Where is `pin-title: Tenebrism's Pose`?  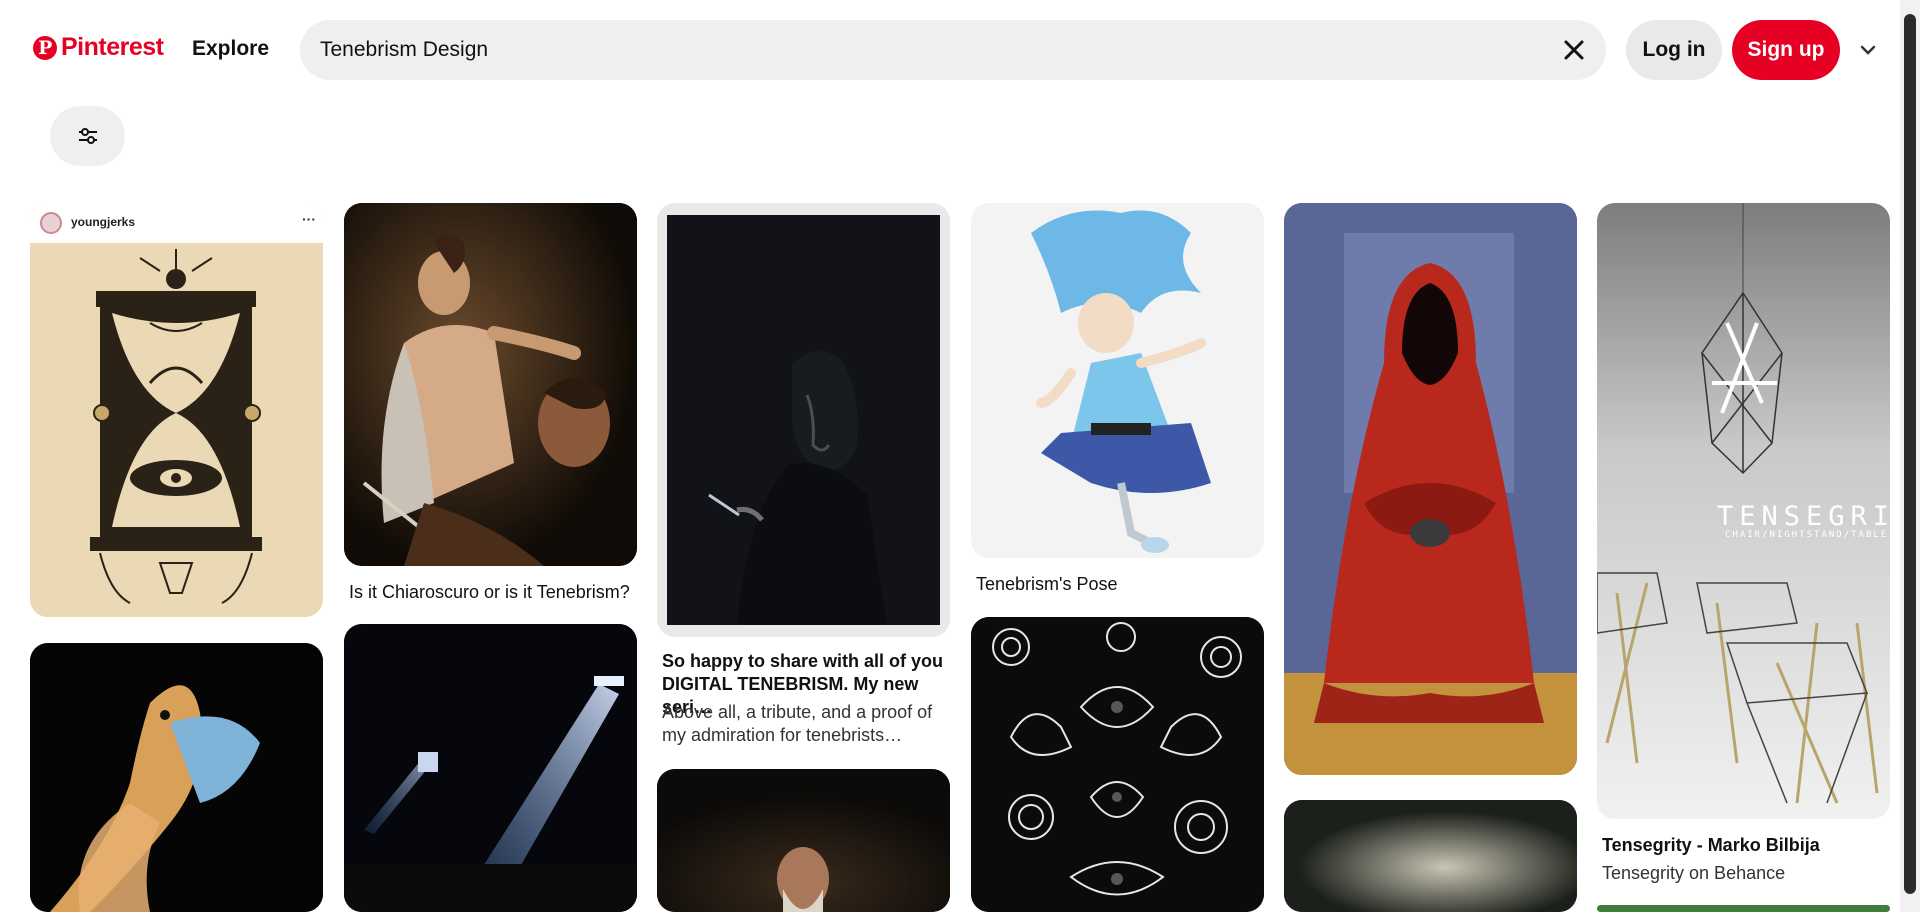 pin-title: Tenebrism's Pose is located at coordinates (1117, 584).